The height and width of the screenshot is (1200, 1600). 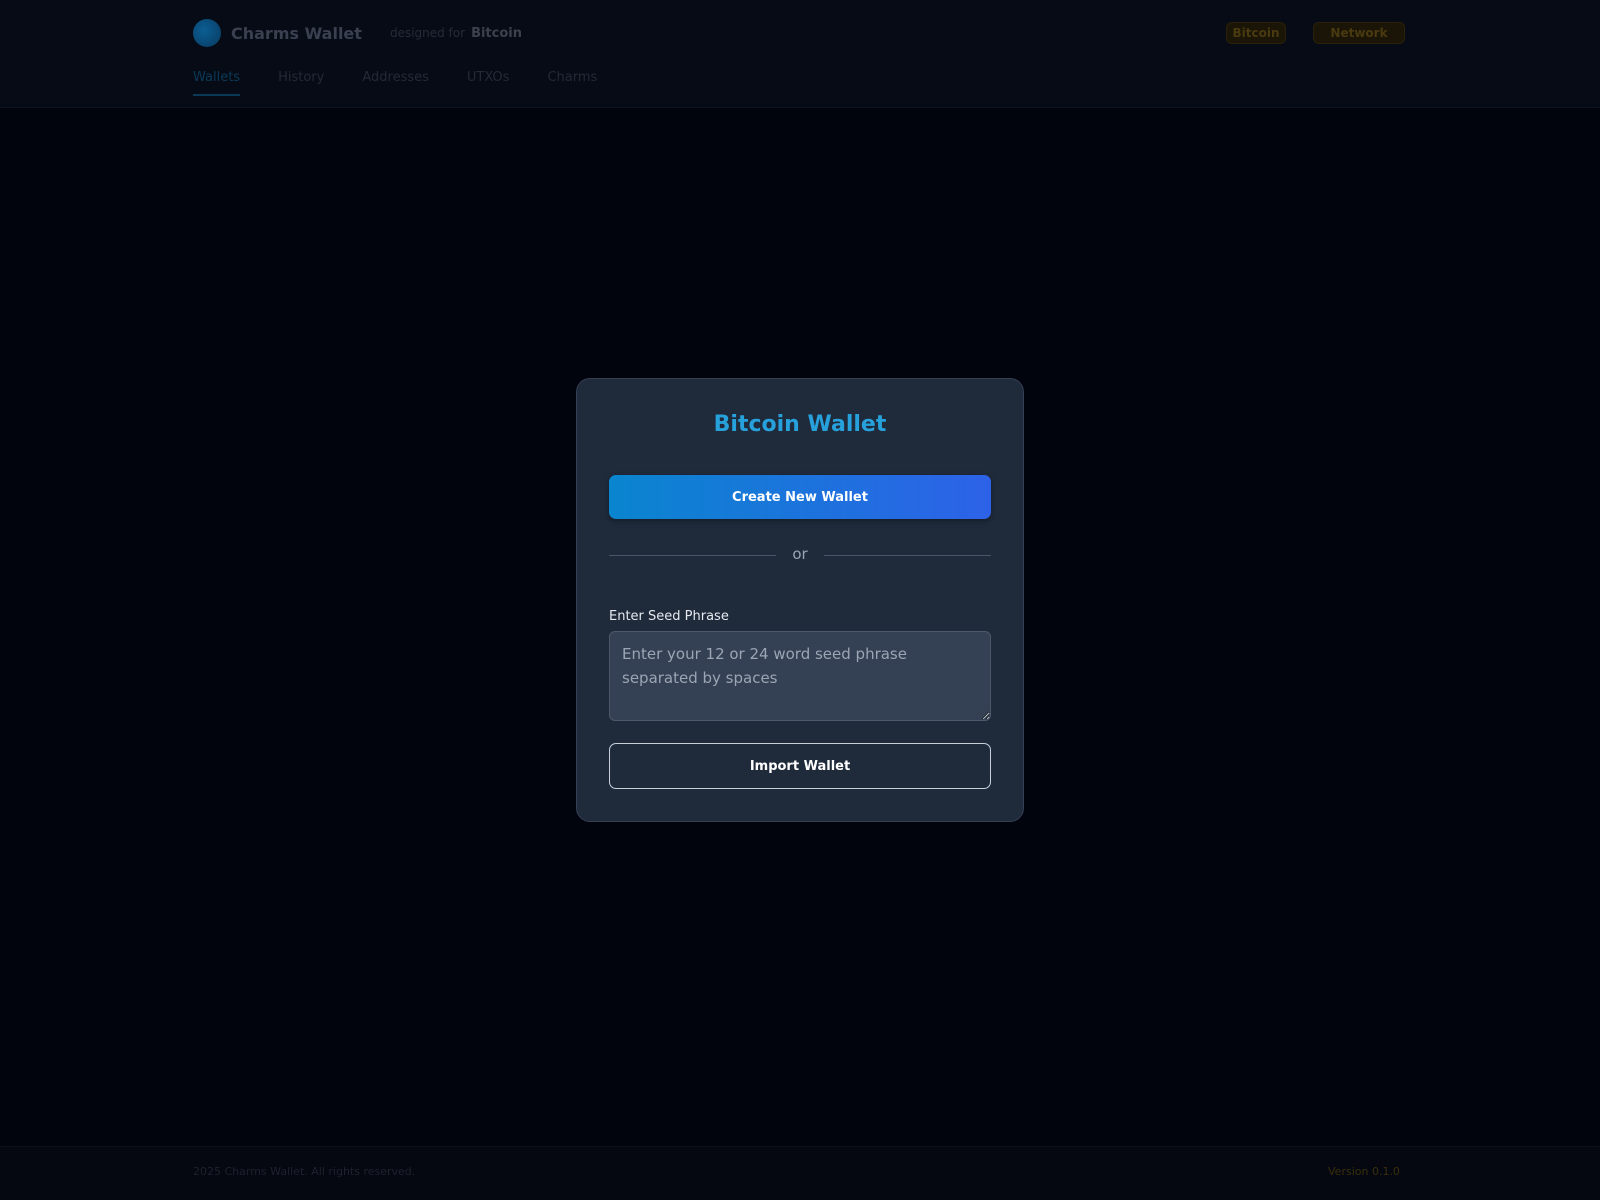 I want to click on tab-utxos: UTXOs, so click(x=488, y=83).